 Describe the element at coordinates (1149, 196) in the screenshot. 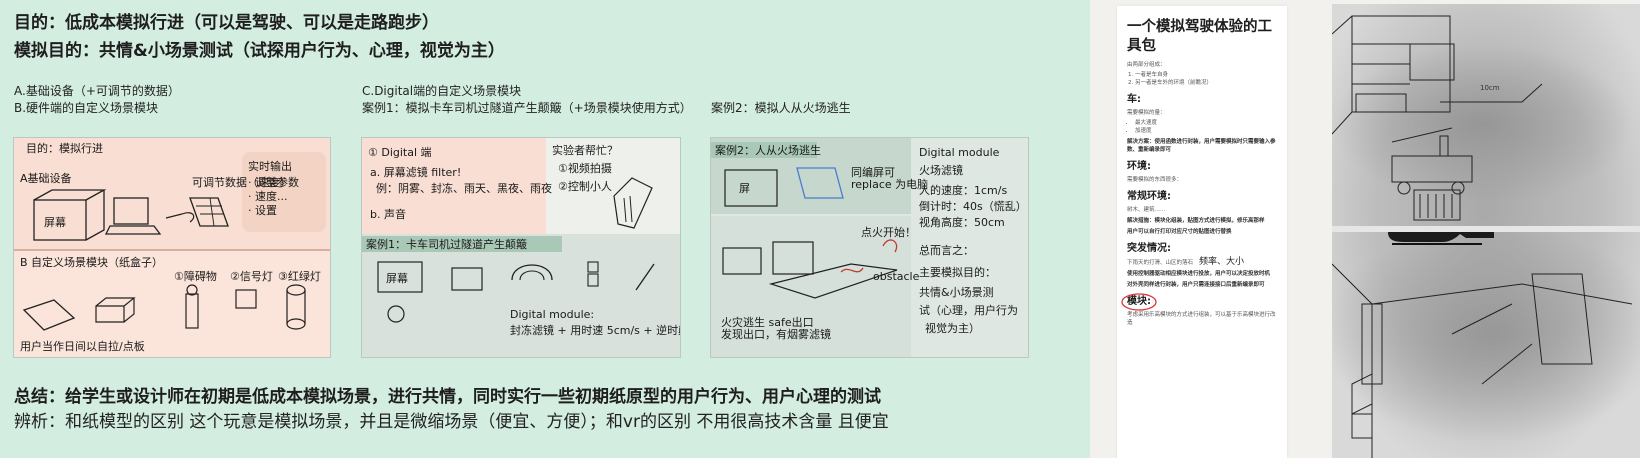

I see `doc-heading-regular: 常规环境:` at that location.